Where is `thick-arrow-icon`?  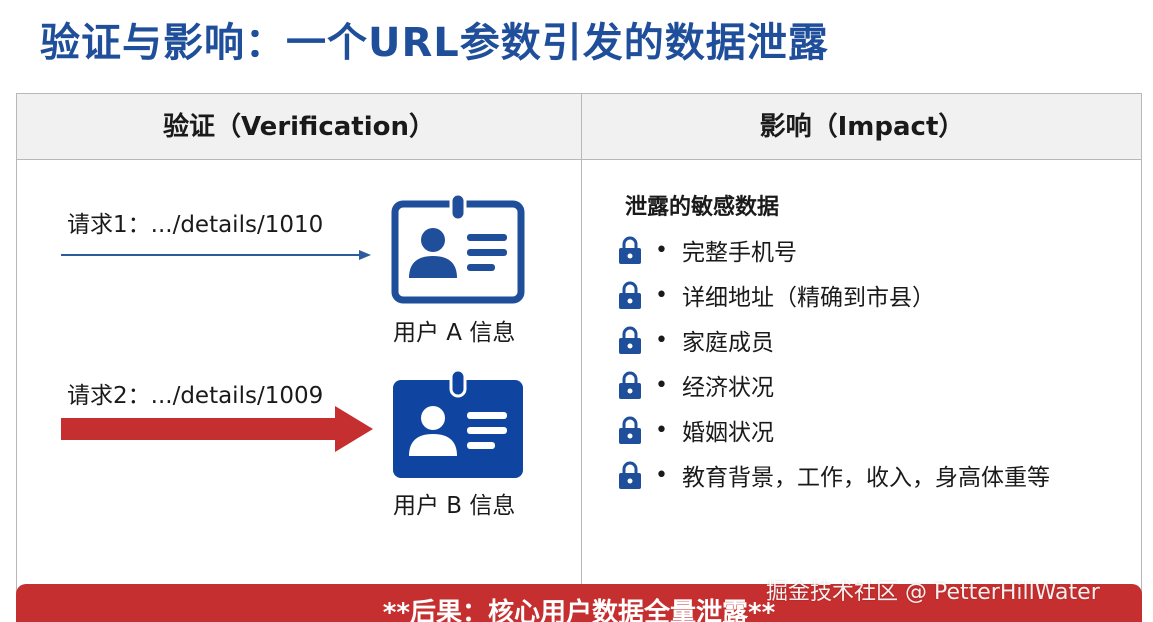 thick-arrow-icon is located at coordinates (217, 429).